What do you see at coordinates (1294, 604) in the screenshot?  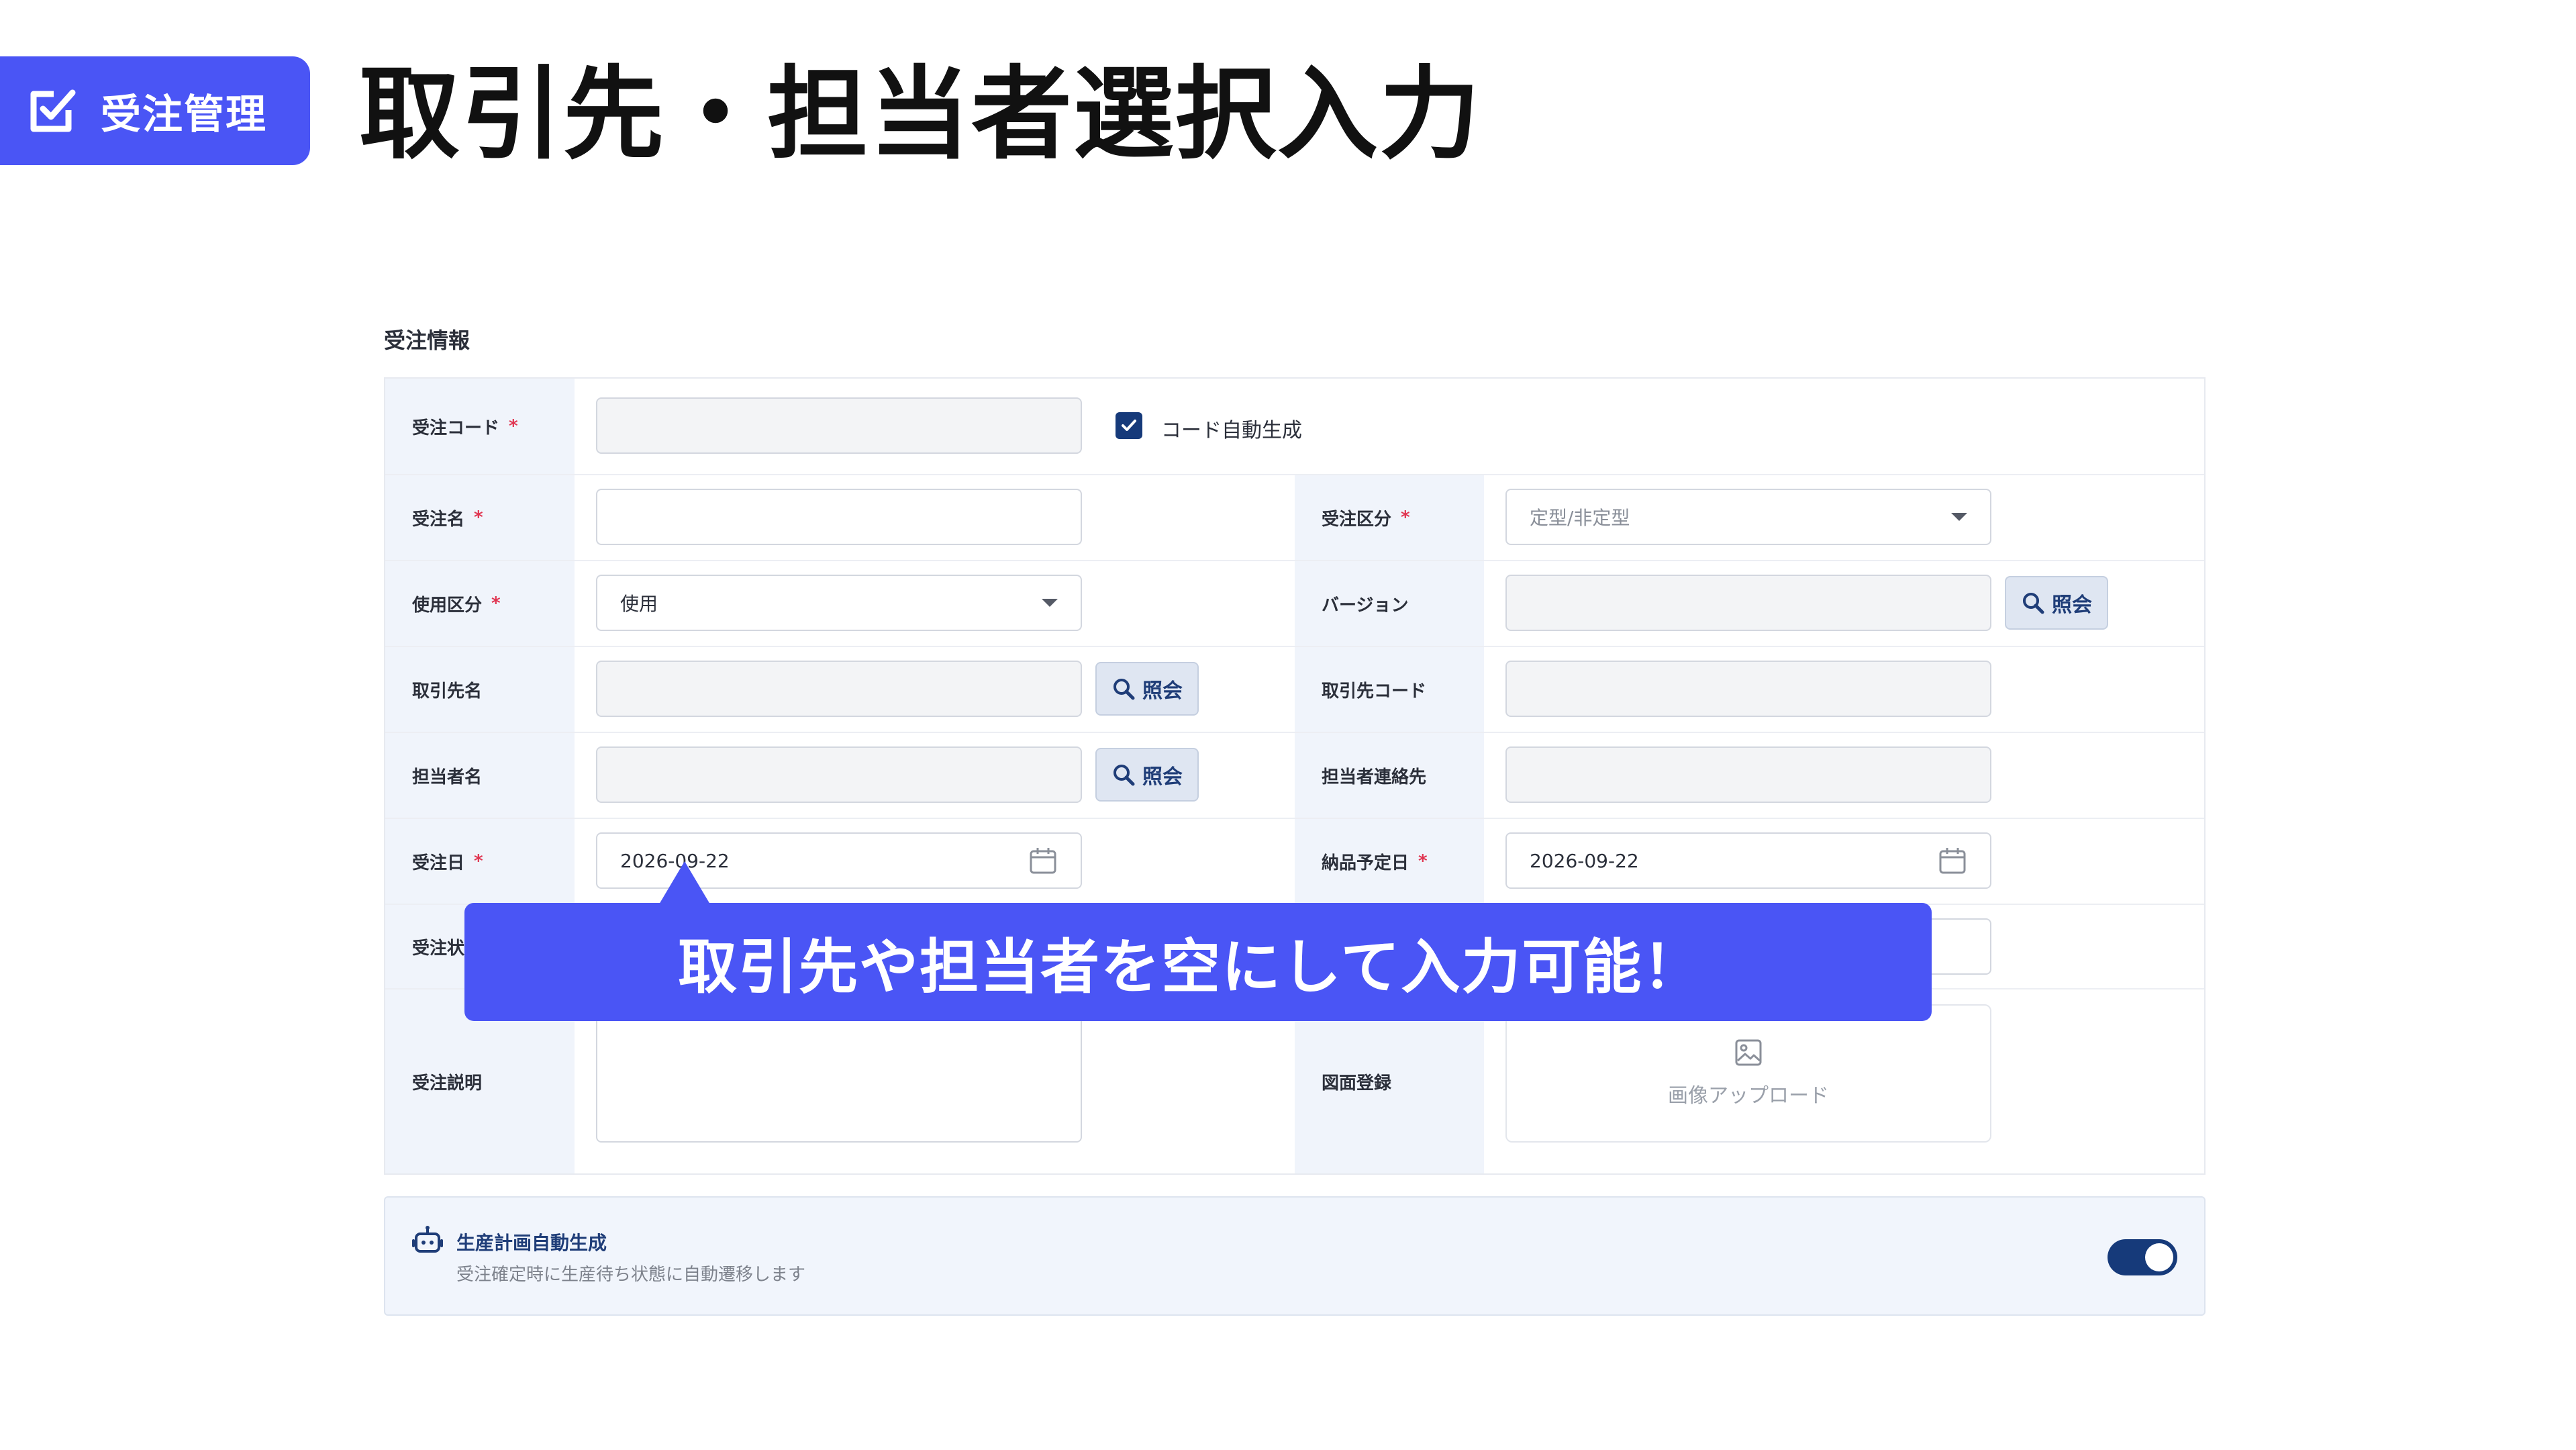 I see `form-row: 使用区分 * 使用 バージョン 照会` at bounding box center [1294, 604].